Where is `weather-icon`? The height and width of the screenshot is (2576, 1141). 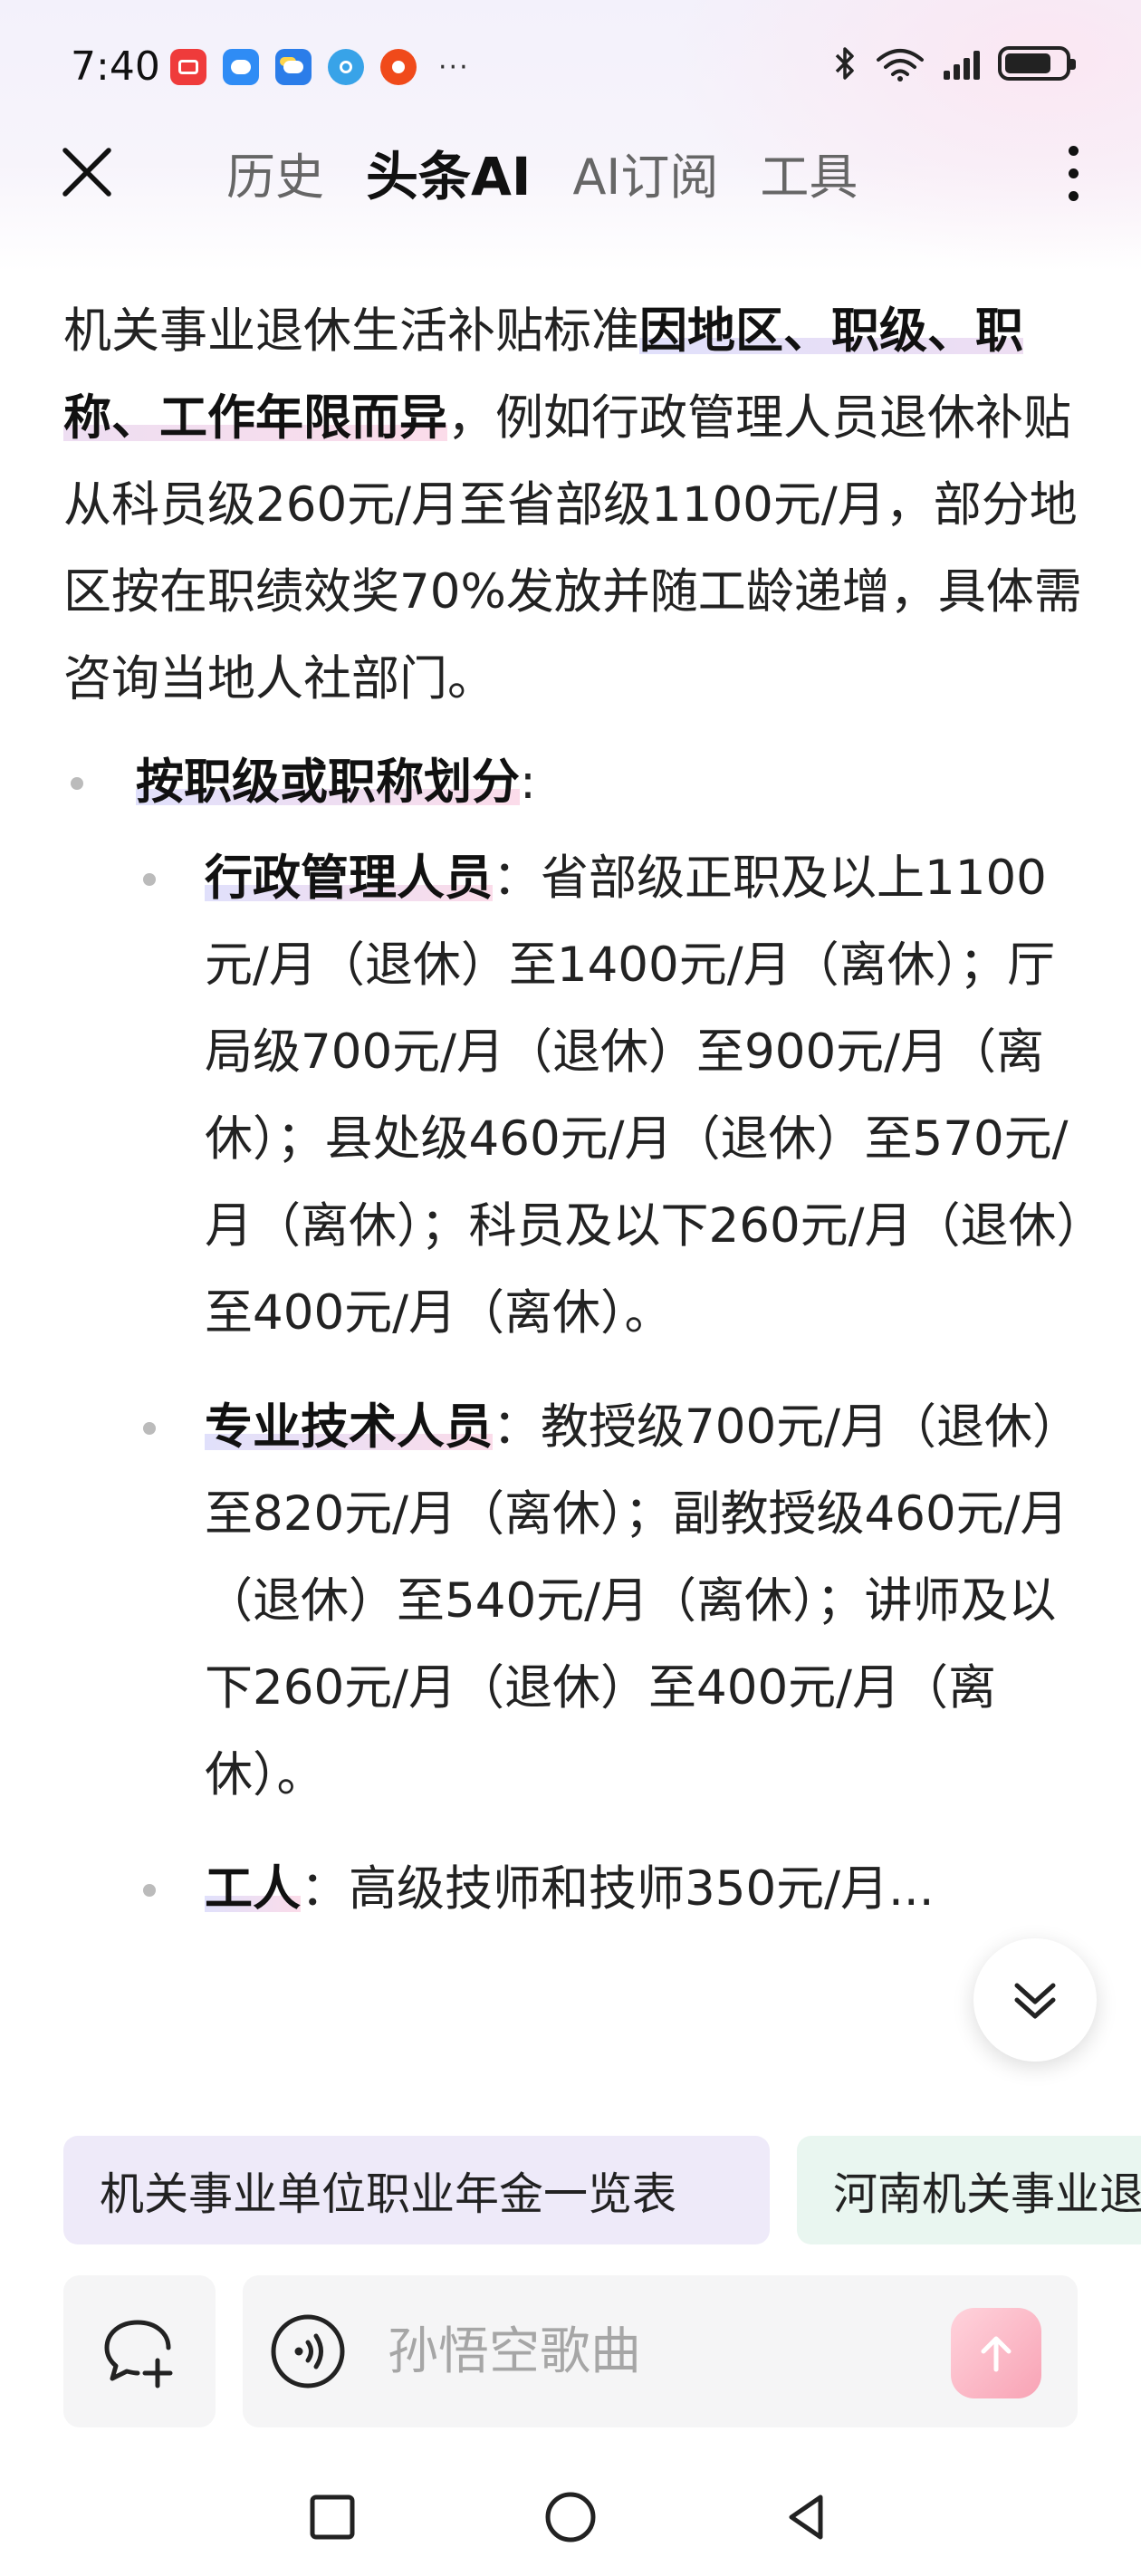 weather-icon is located at coordinates (293, 67).